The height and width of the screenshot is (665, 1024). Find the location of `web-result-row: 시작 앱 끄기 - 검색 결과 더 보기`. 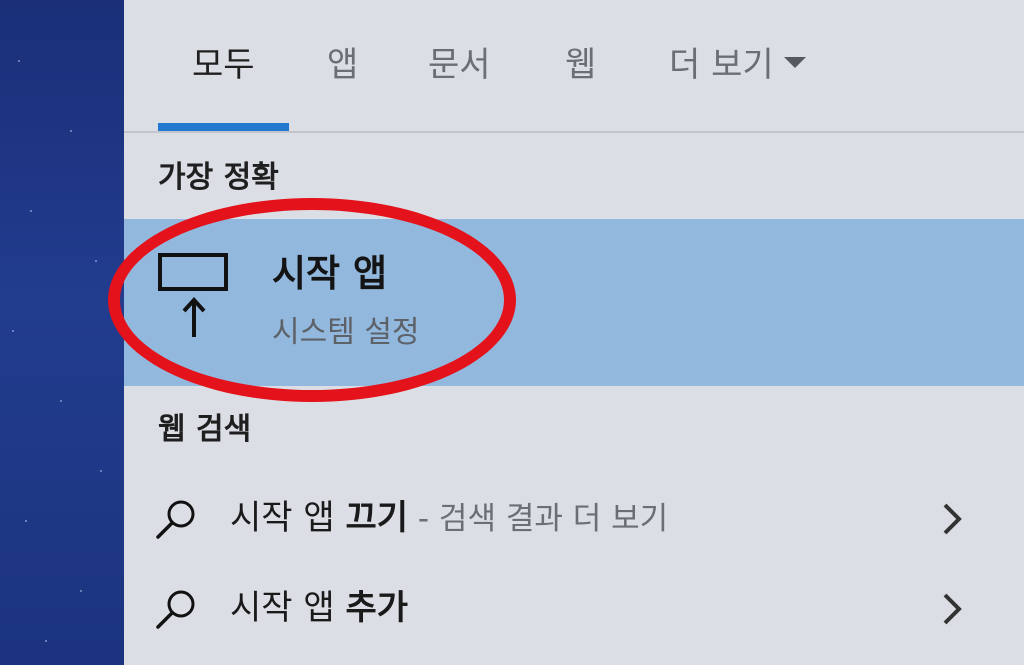

web-result-row: 시작 앱 끄기 - 검색 결과 더 보기 is located at coordinates (574, 519).